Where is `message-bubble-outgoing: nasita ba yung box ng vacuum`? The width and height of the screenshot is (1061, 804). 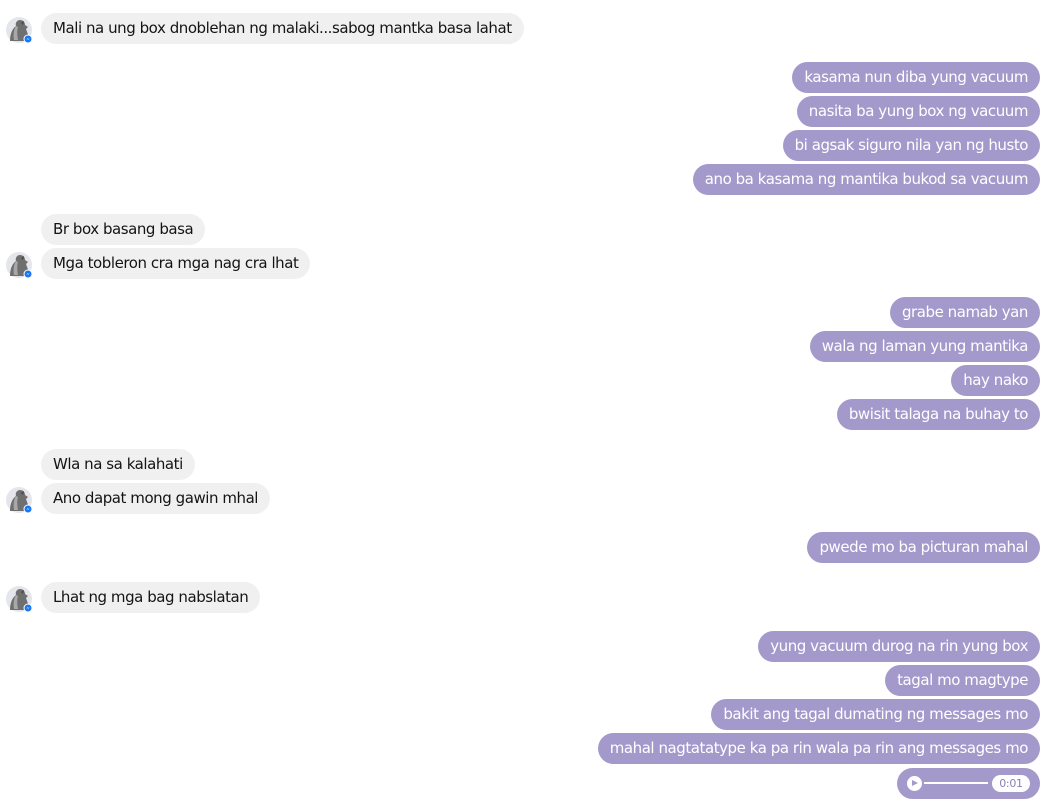 message-bubble-outgoing: nasita ba yung box ng vacuum is located at coordinates (918, 111).